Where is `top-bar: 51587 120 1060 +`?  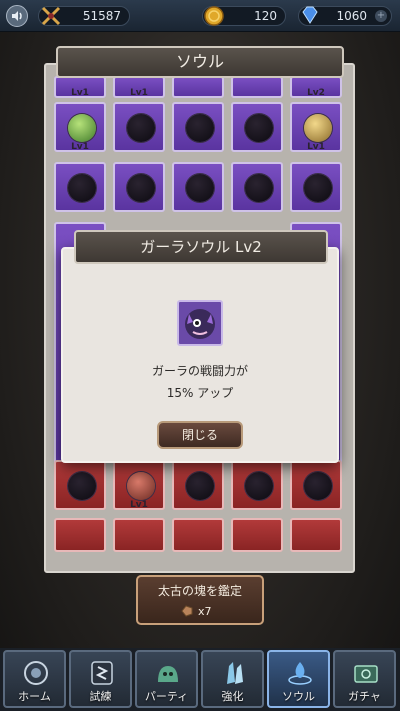 top-bar: 51587 120 1060 + is located at coordinates (200, 16).